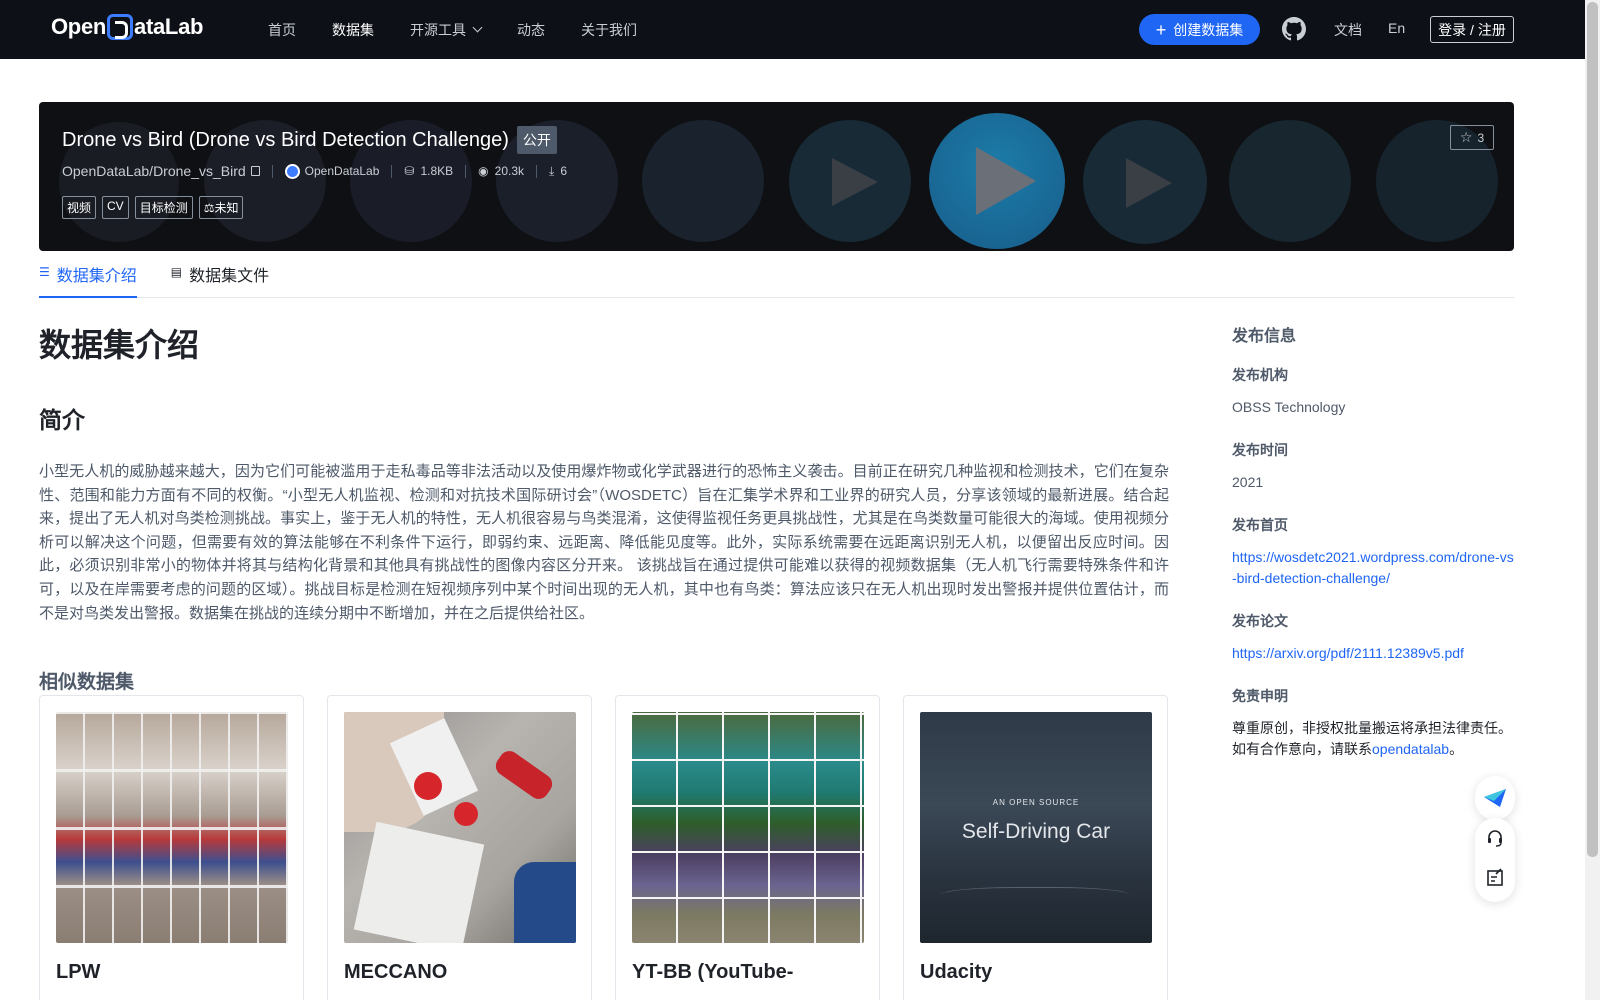  What do you see at coordinates (255, 171) in the screenshot?
I see `copy-icon` at bounding box center [255, 171].